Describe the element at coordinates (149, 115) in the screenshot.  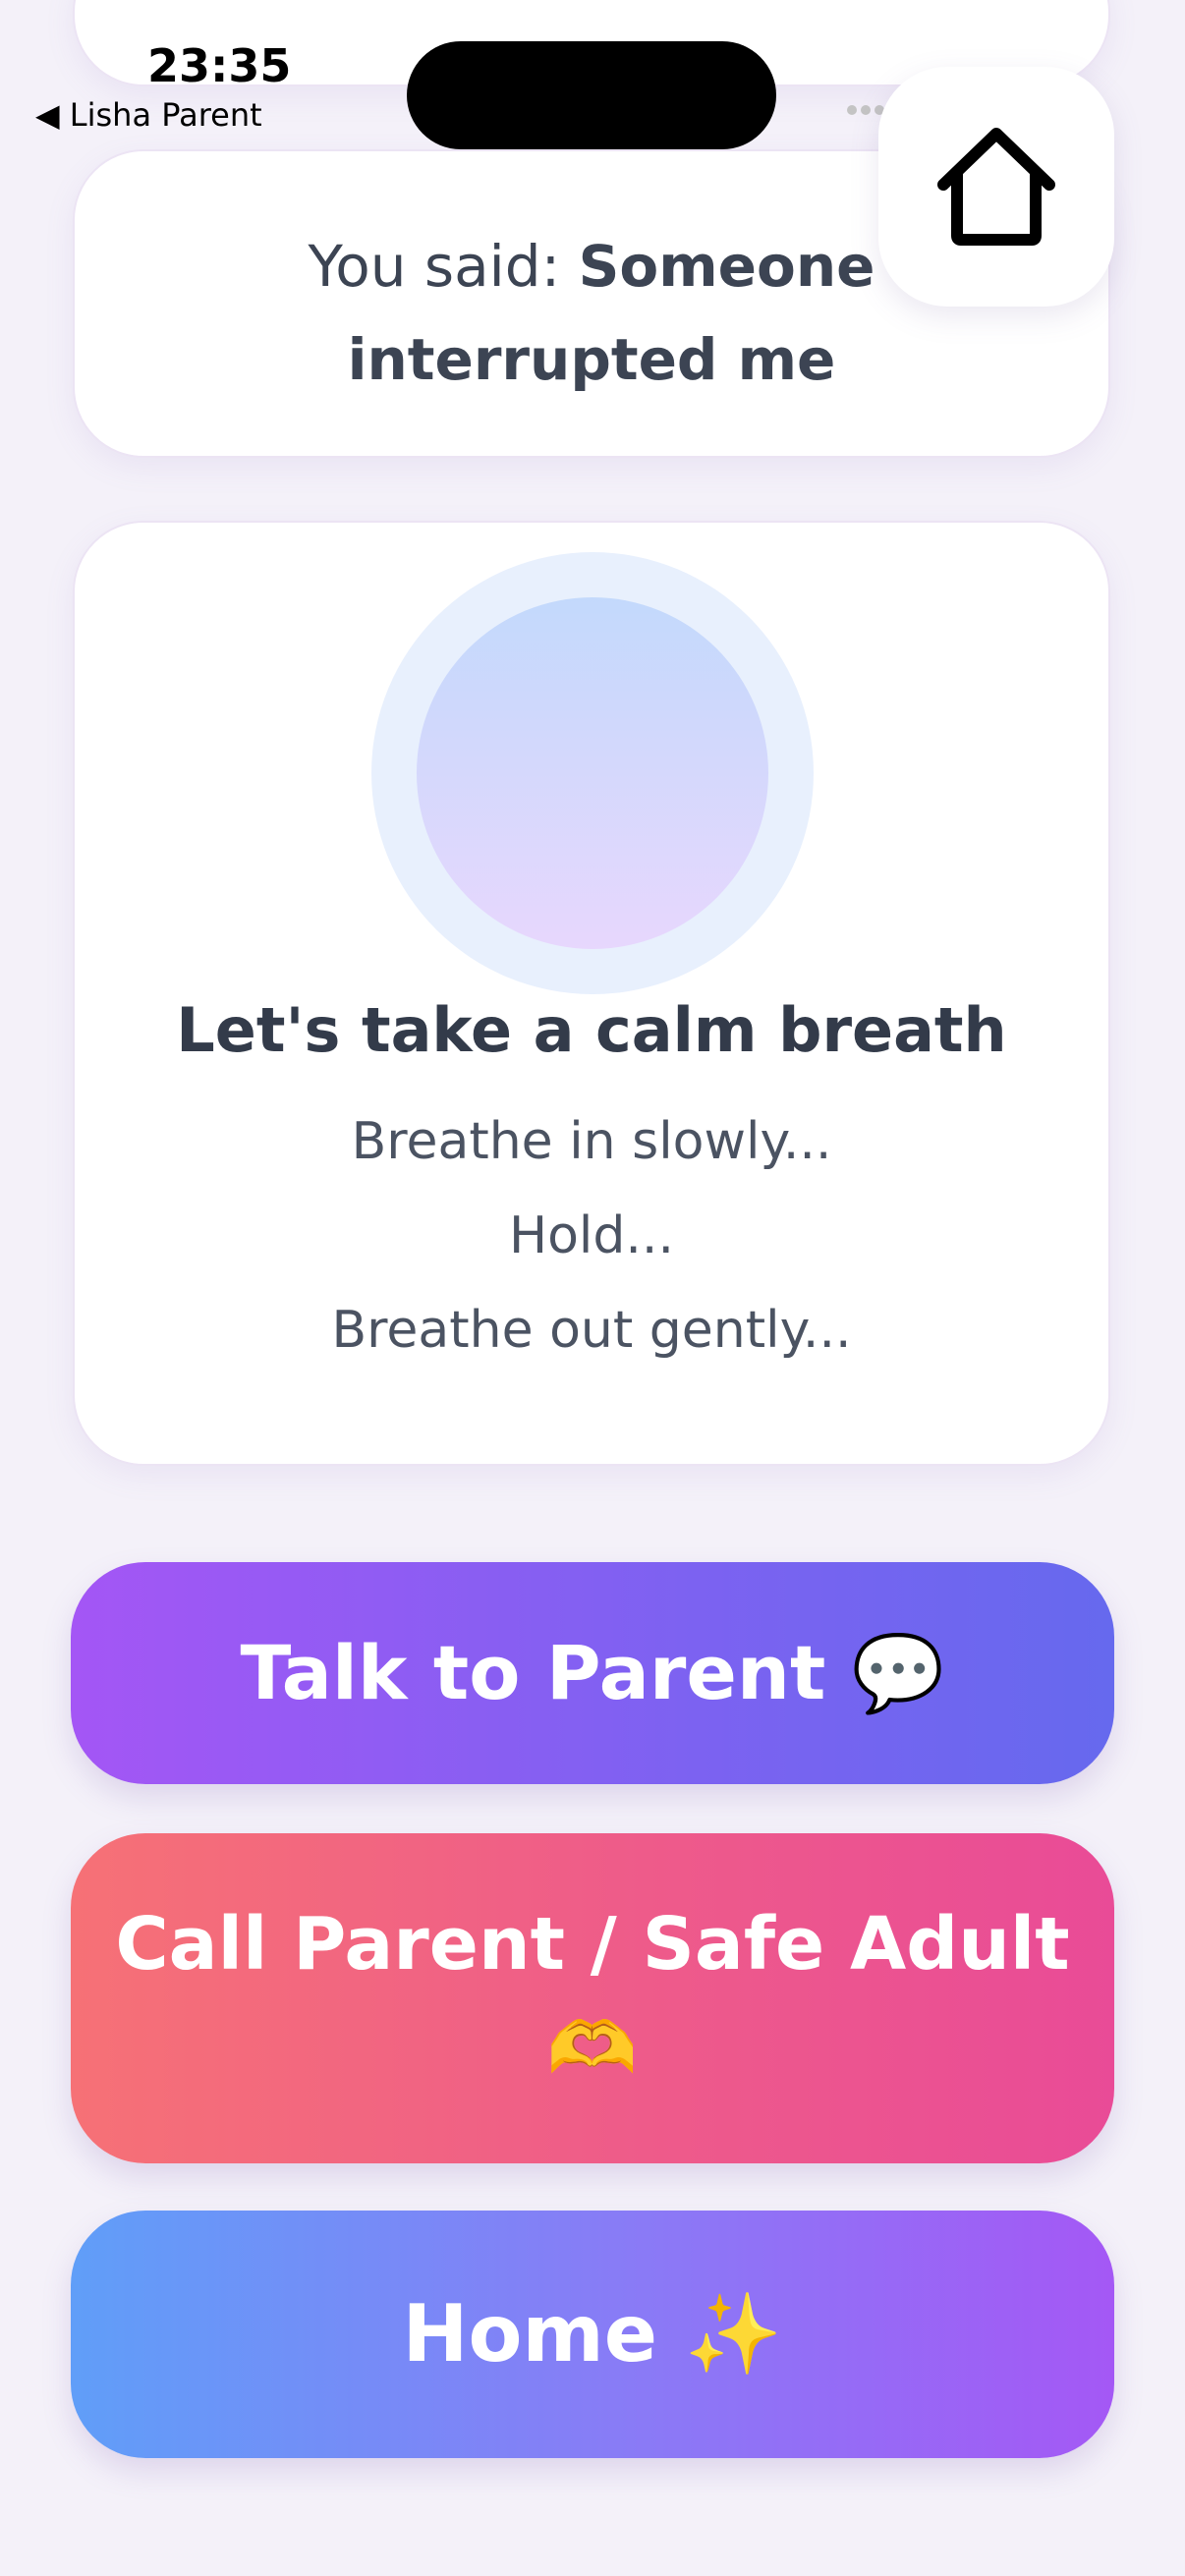
I see `back-to-app-link: ◀ Lisha Parent` at that location.